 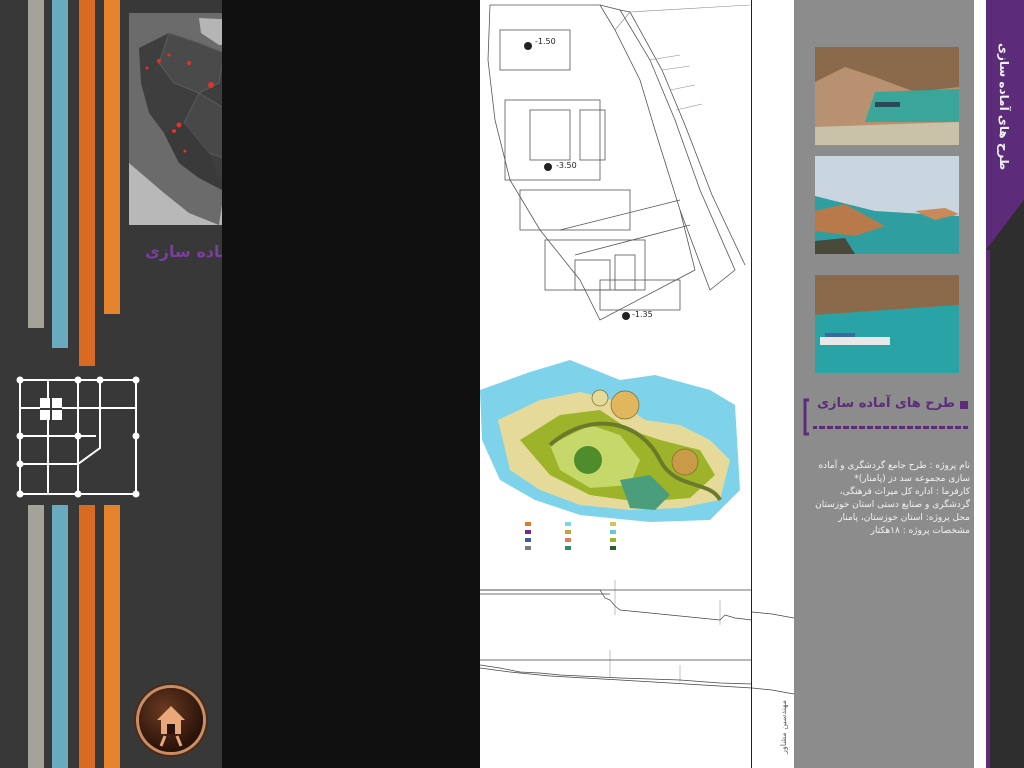 I want to click on home-icon, so click(x=171, y=726).